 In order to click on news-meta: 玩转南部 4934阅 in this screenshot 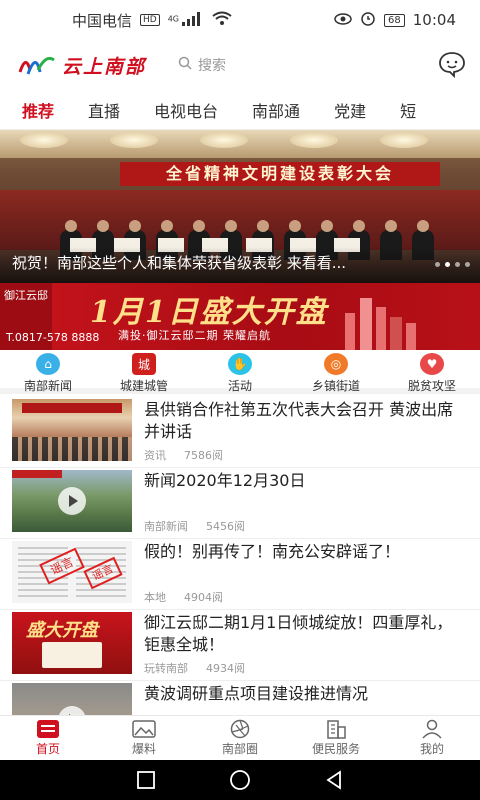, I will do `click(194, 668)`.